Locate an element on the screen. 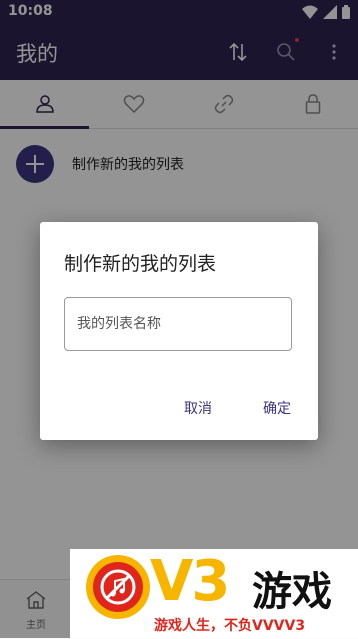 The width and height of the screenshot is (358, 639). watermark-banner: V3 游戏 游戏人生，不负VVVV3 is located at coordinates (214, 593).